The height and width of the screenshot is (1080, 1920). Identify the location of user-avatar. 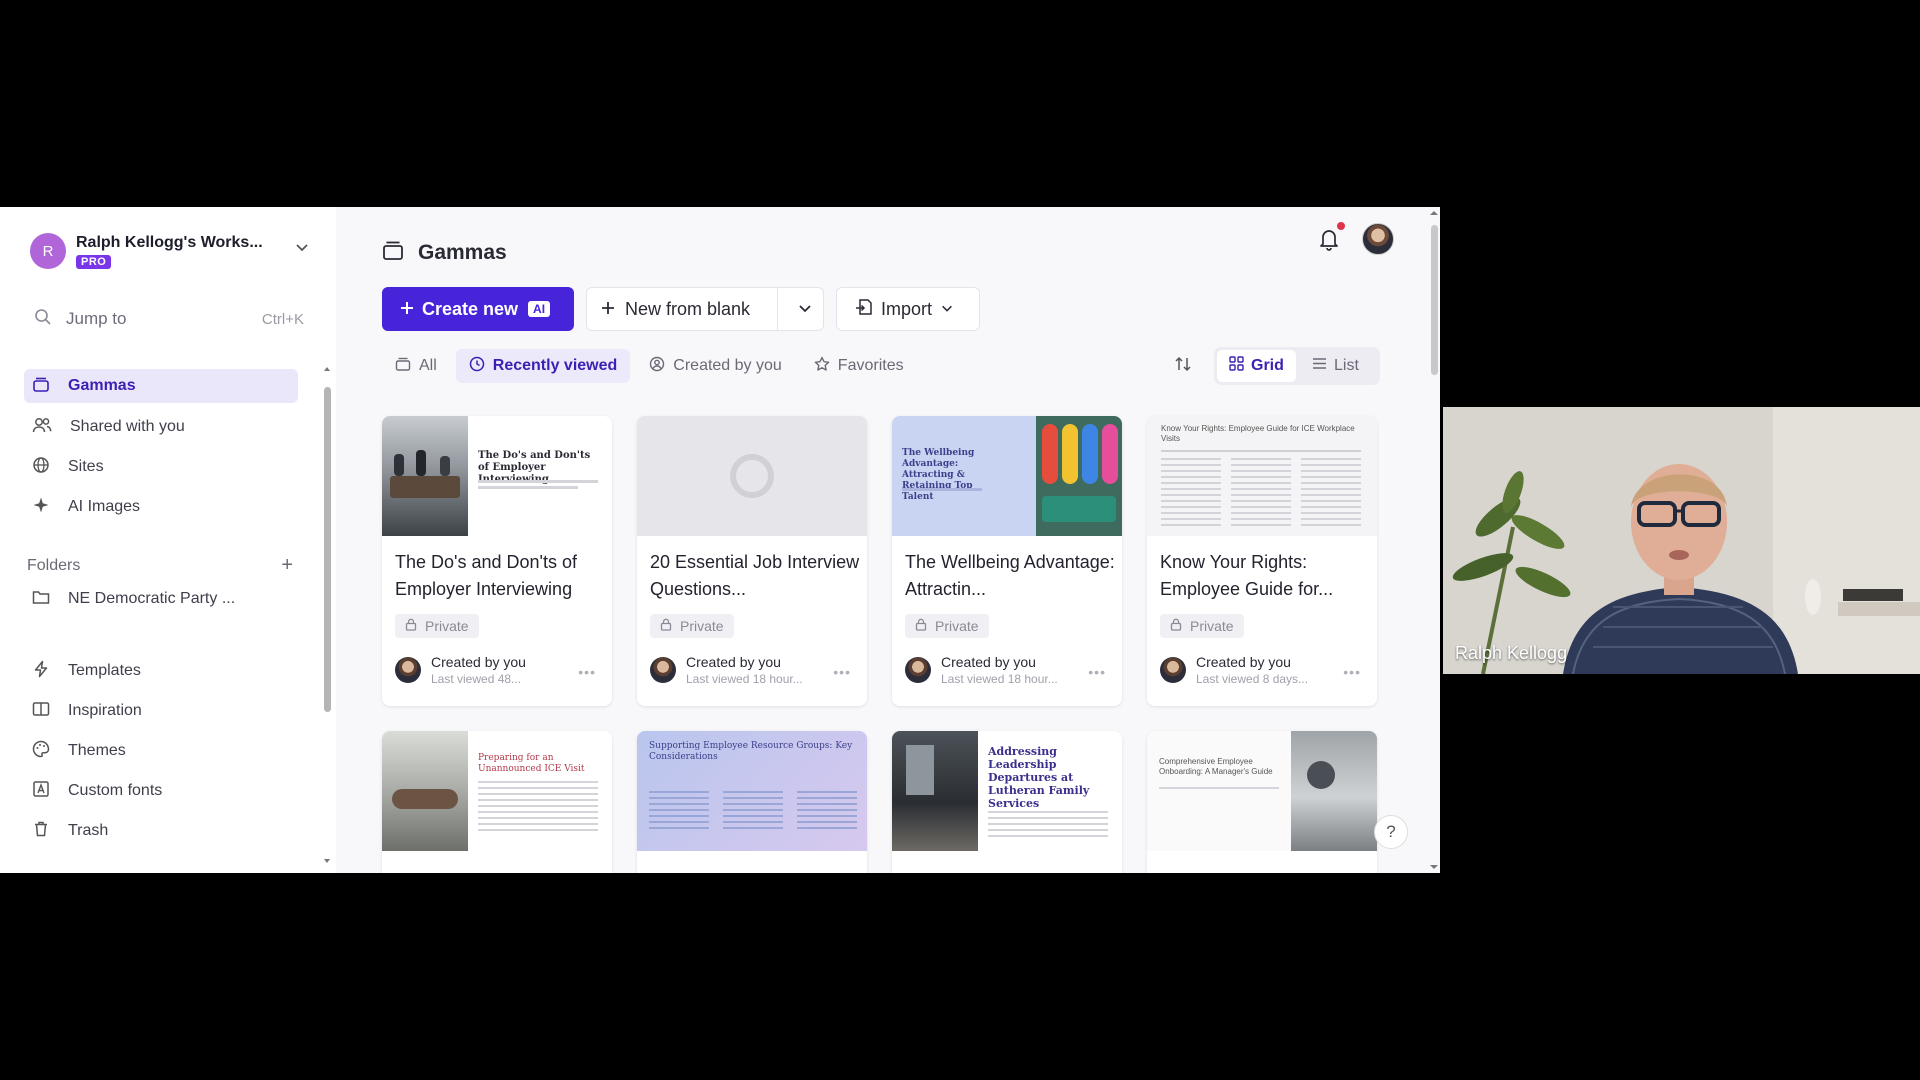
(1378, 239).